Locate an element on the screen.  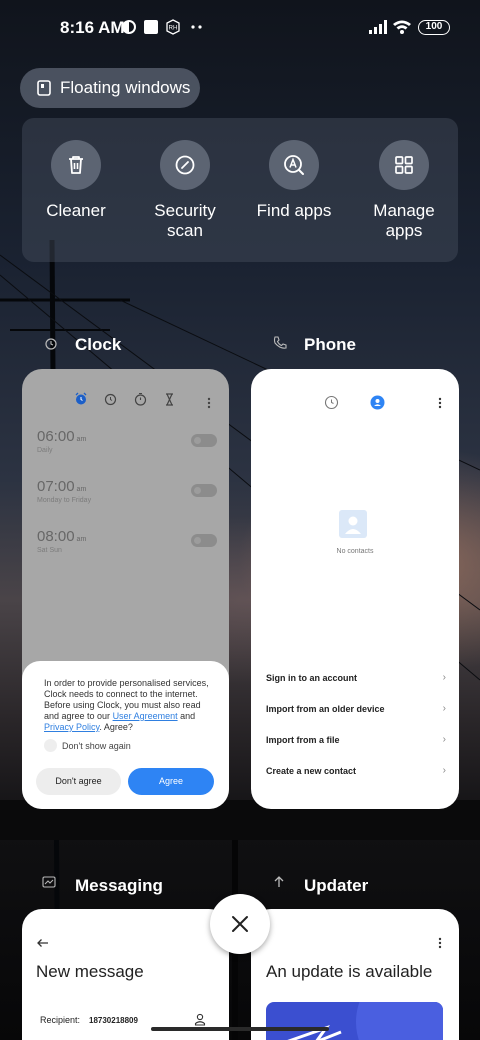
manage-apps-button: Manage apps is located at coordinates (404, 190).